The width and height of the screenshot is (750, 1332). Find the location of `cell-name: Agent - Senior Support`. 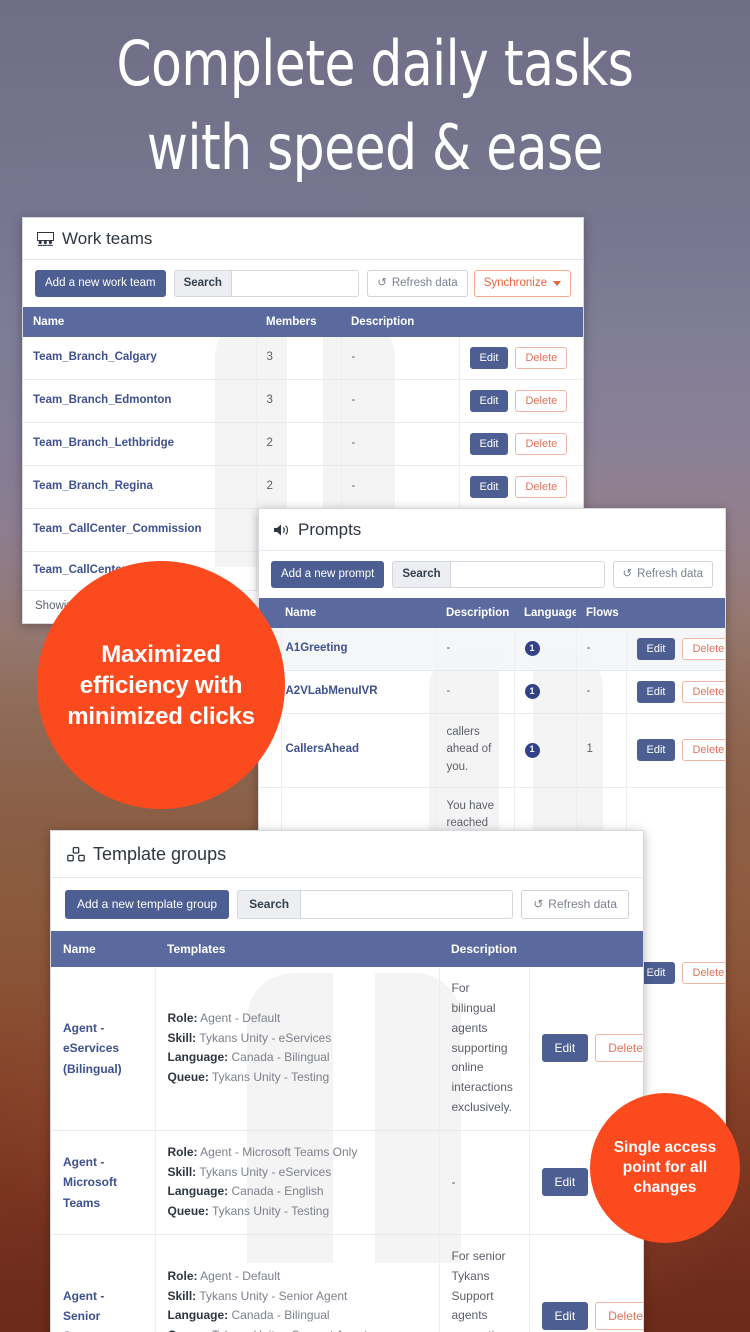

cell-name: Agent - Senior Support is located at coordinates (103, 1283).